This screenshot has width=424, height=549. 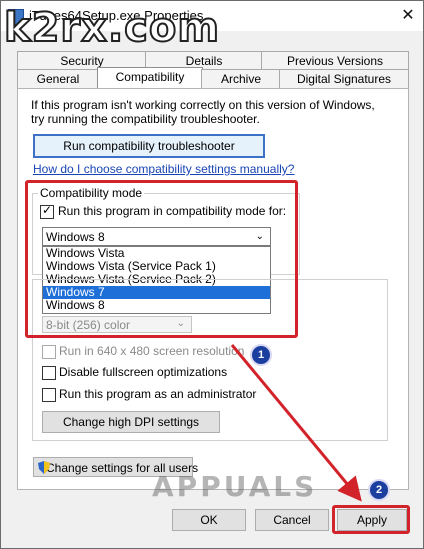 I want to click on annotation-arrow, so click(x=296, y=423).